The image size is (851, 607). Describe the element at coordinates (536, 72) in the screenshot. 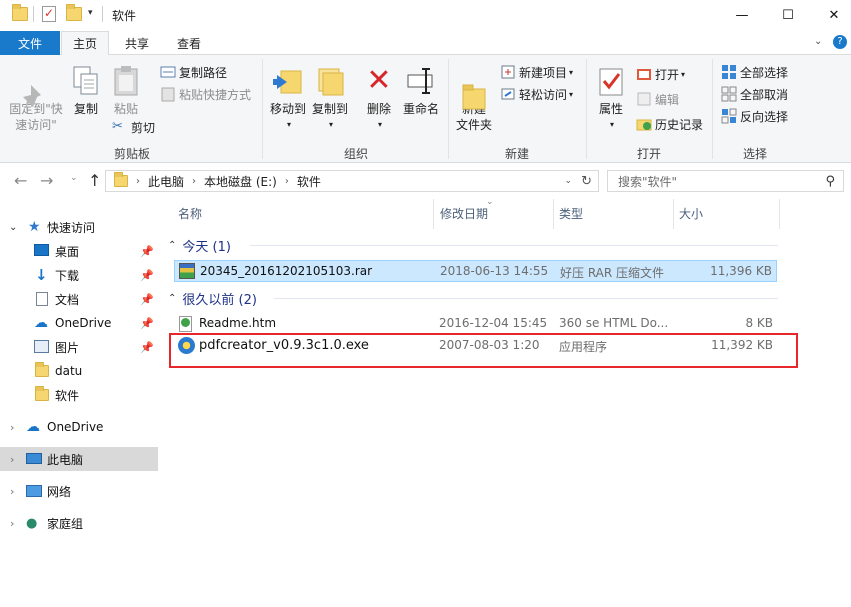

I see `new-item-button: 新建项目 ▾` at that location.